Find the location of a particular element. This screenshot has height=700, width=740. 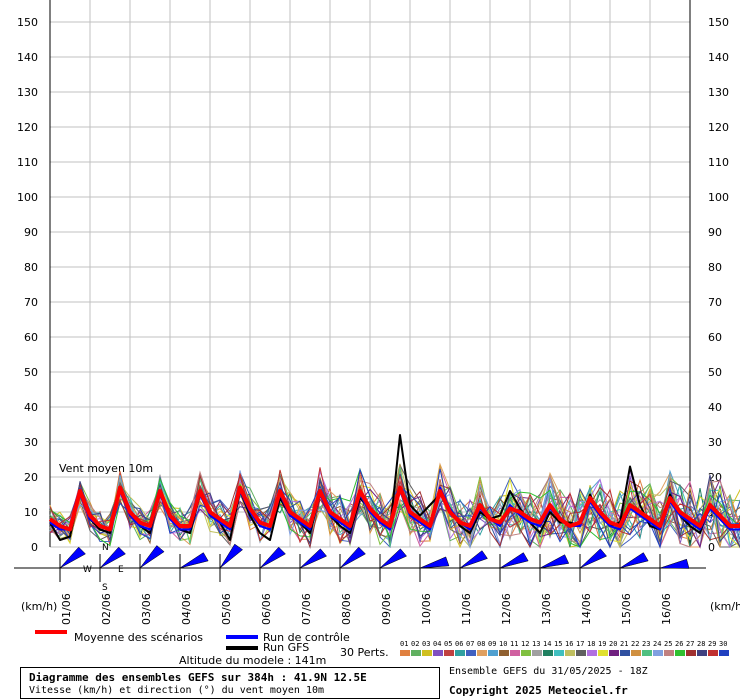

y-tick-label-left: 40 is located at coordinates (31, 407).